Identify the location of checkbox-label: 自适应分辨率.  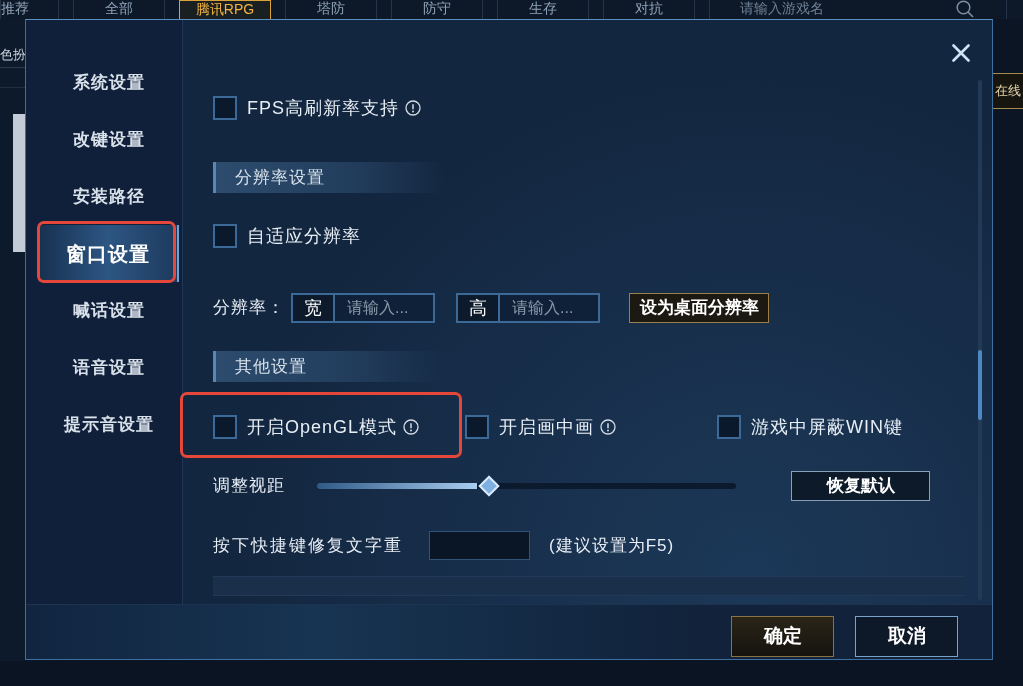
(304, 236).